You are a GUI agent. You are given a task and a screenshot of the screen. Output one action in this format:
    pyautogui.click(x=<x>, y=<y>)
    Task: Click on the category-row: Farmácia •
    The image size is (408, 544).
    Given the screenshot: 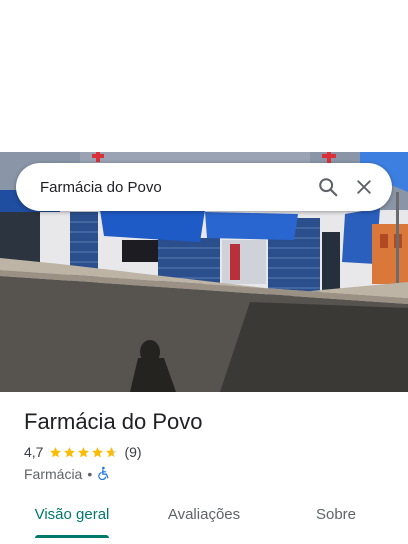 What is the action you would take?
    pyautogui.click(x=209, y=474)
    